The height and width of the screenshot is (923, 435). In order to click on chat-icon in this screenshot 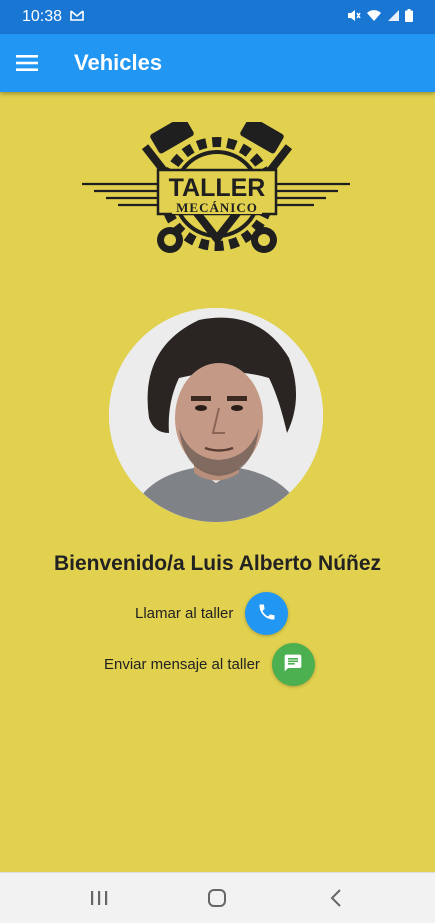, I will do `click(293, 665)`.